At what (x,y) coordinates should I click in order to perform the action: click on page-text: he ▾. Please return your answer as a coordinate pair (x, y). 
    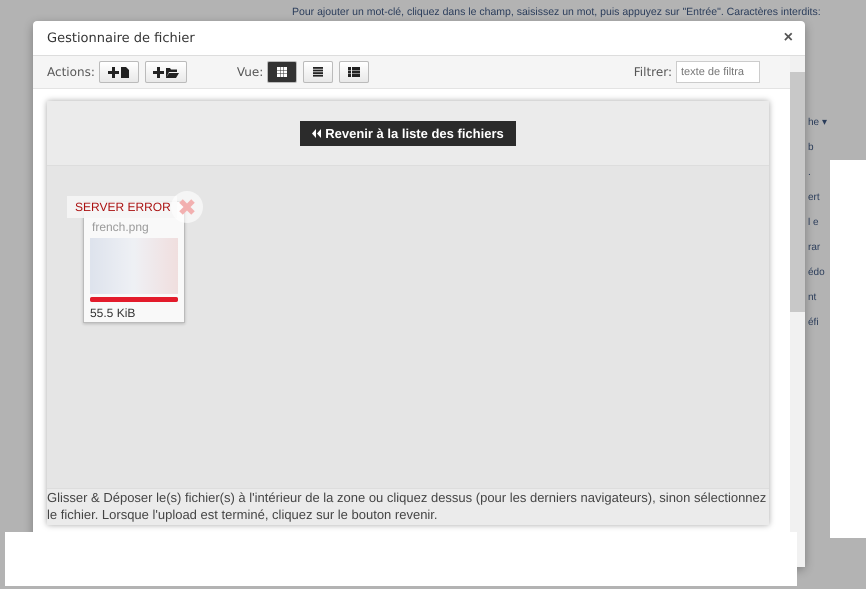
    Looking at the image, I should click on (817, 122).